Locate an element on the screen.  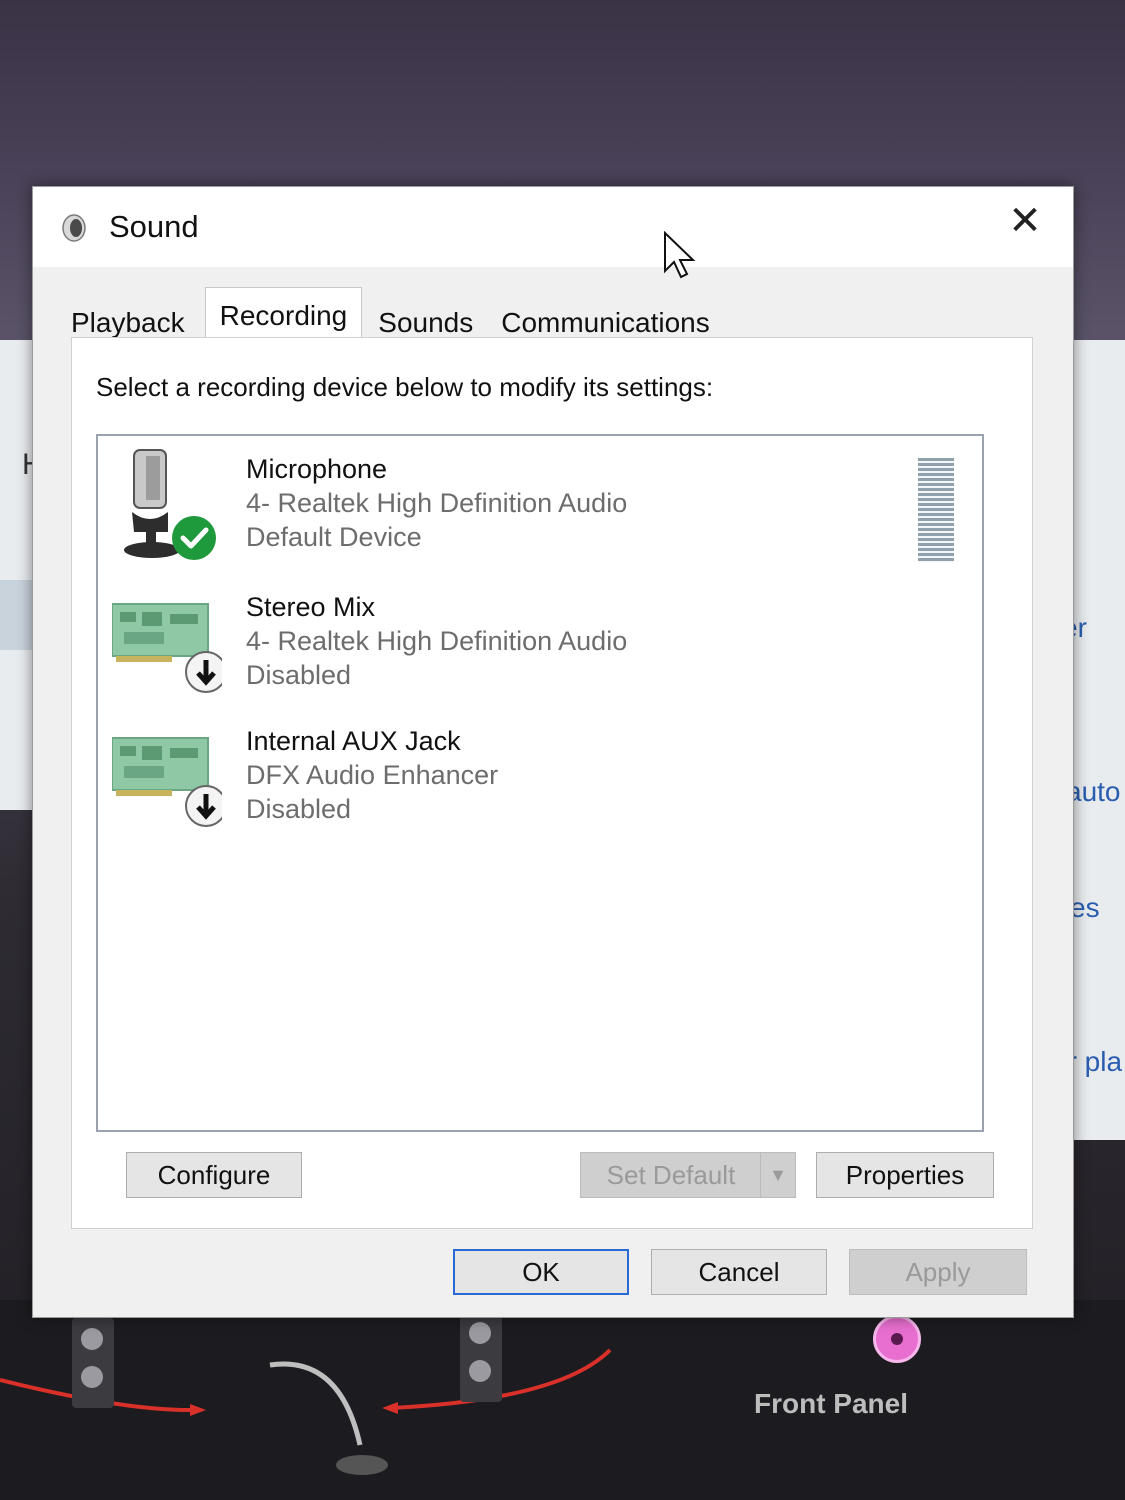
cancel-button: Cancel is located at coordinates (739, 1272).